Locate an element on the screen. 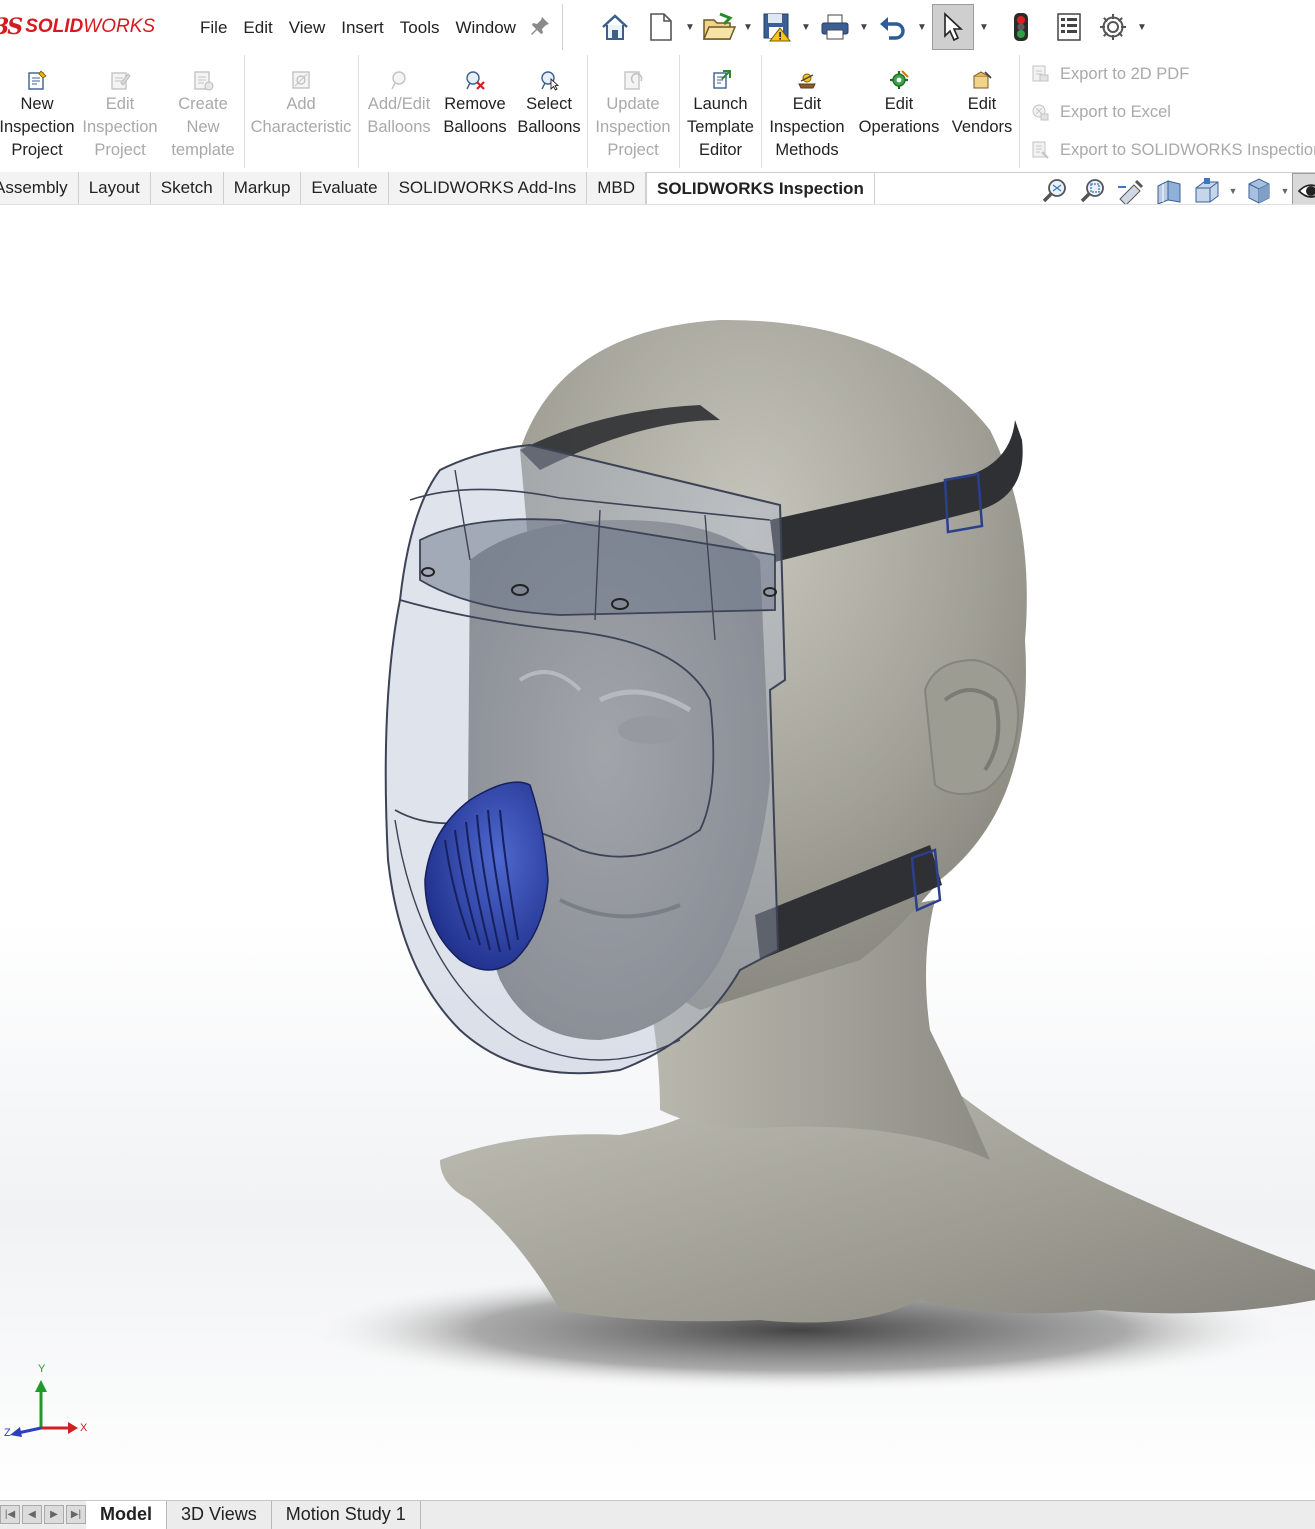 The width and height of the screenshot is (1315, 1529). new-inspection-project-label-3: Project is located at coordinates (37, 150).